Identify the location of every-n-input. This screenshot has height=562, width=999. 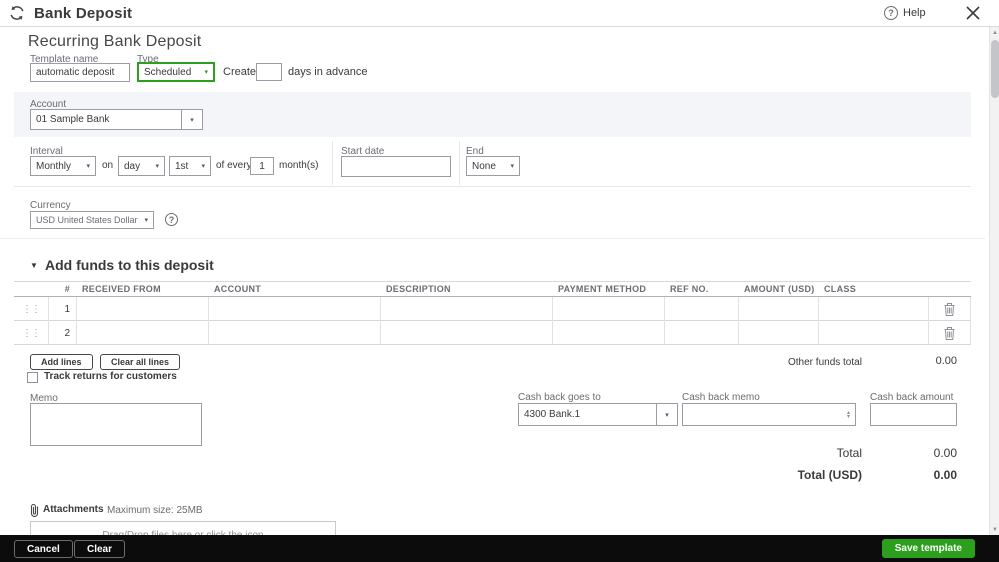
(262, 166).